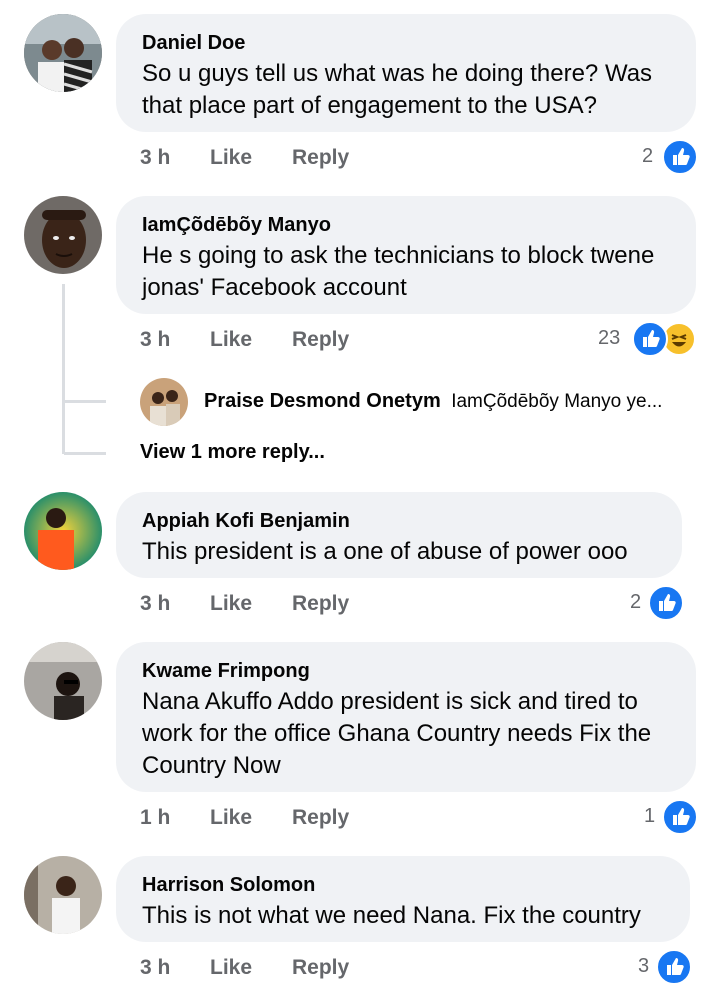  What do you see at coordinates (399, 521) in the screenshot?
I see `commenter-name: Appiah Kofi Benjamin` at bounding box center [399, 521].